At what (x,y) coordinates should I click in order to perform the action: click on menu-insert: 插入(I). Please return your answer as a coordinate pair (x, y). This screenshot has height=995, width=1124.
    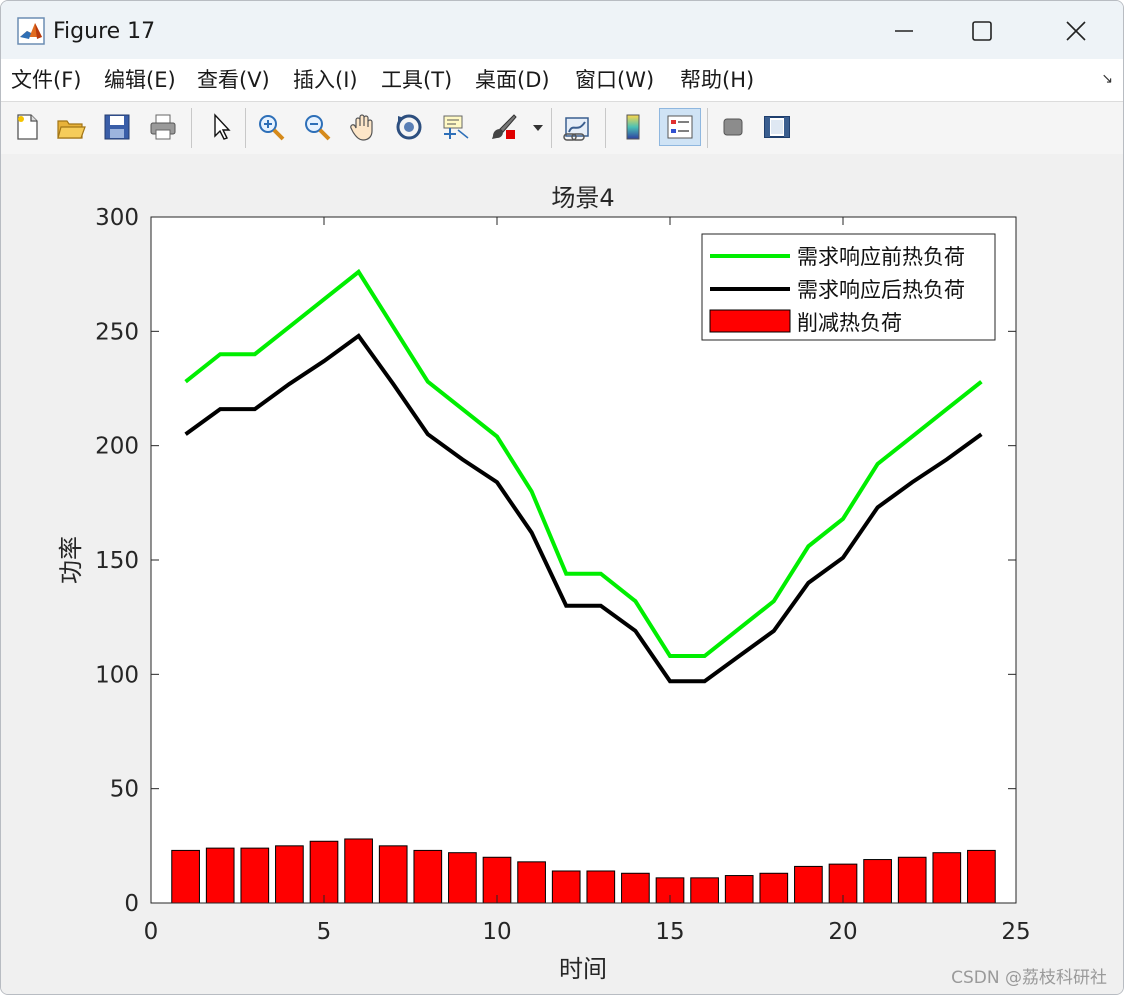
    Looking at the image, I should click on (325, 80).